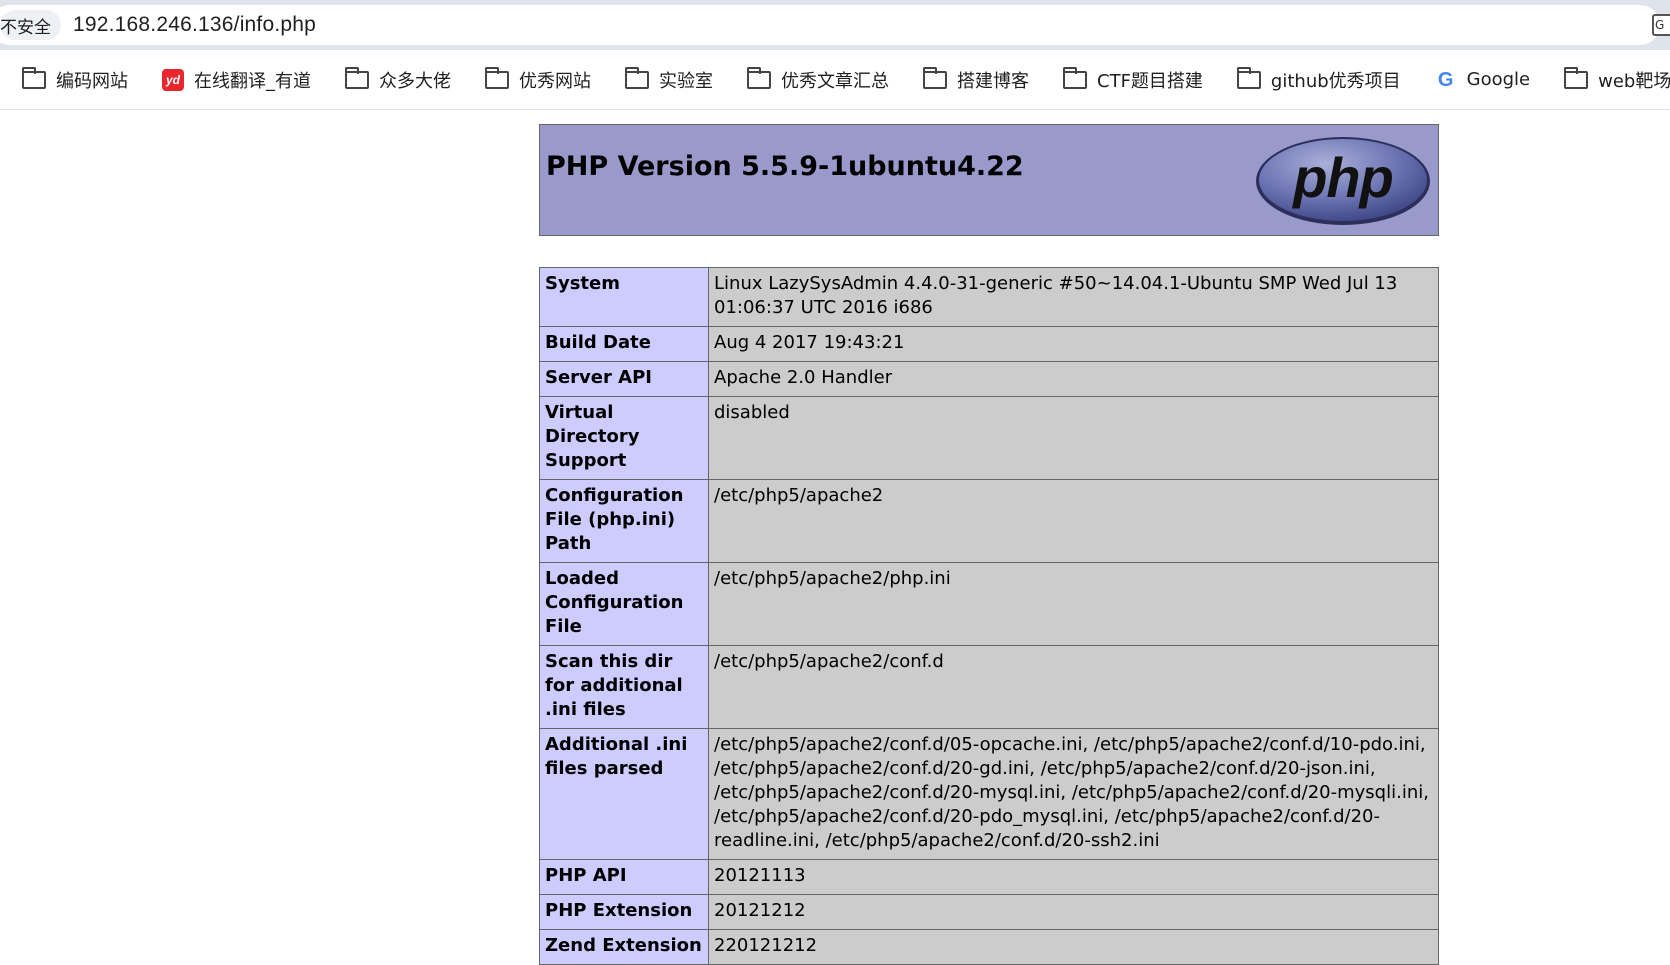 Image resolution: width=1670 pixels, height=965 pixels. Describe the element at coordinates (686, 81) in the screenshot. I see `bookmark-label: 实验室` at that location.